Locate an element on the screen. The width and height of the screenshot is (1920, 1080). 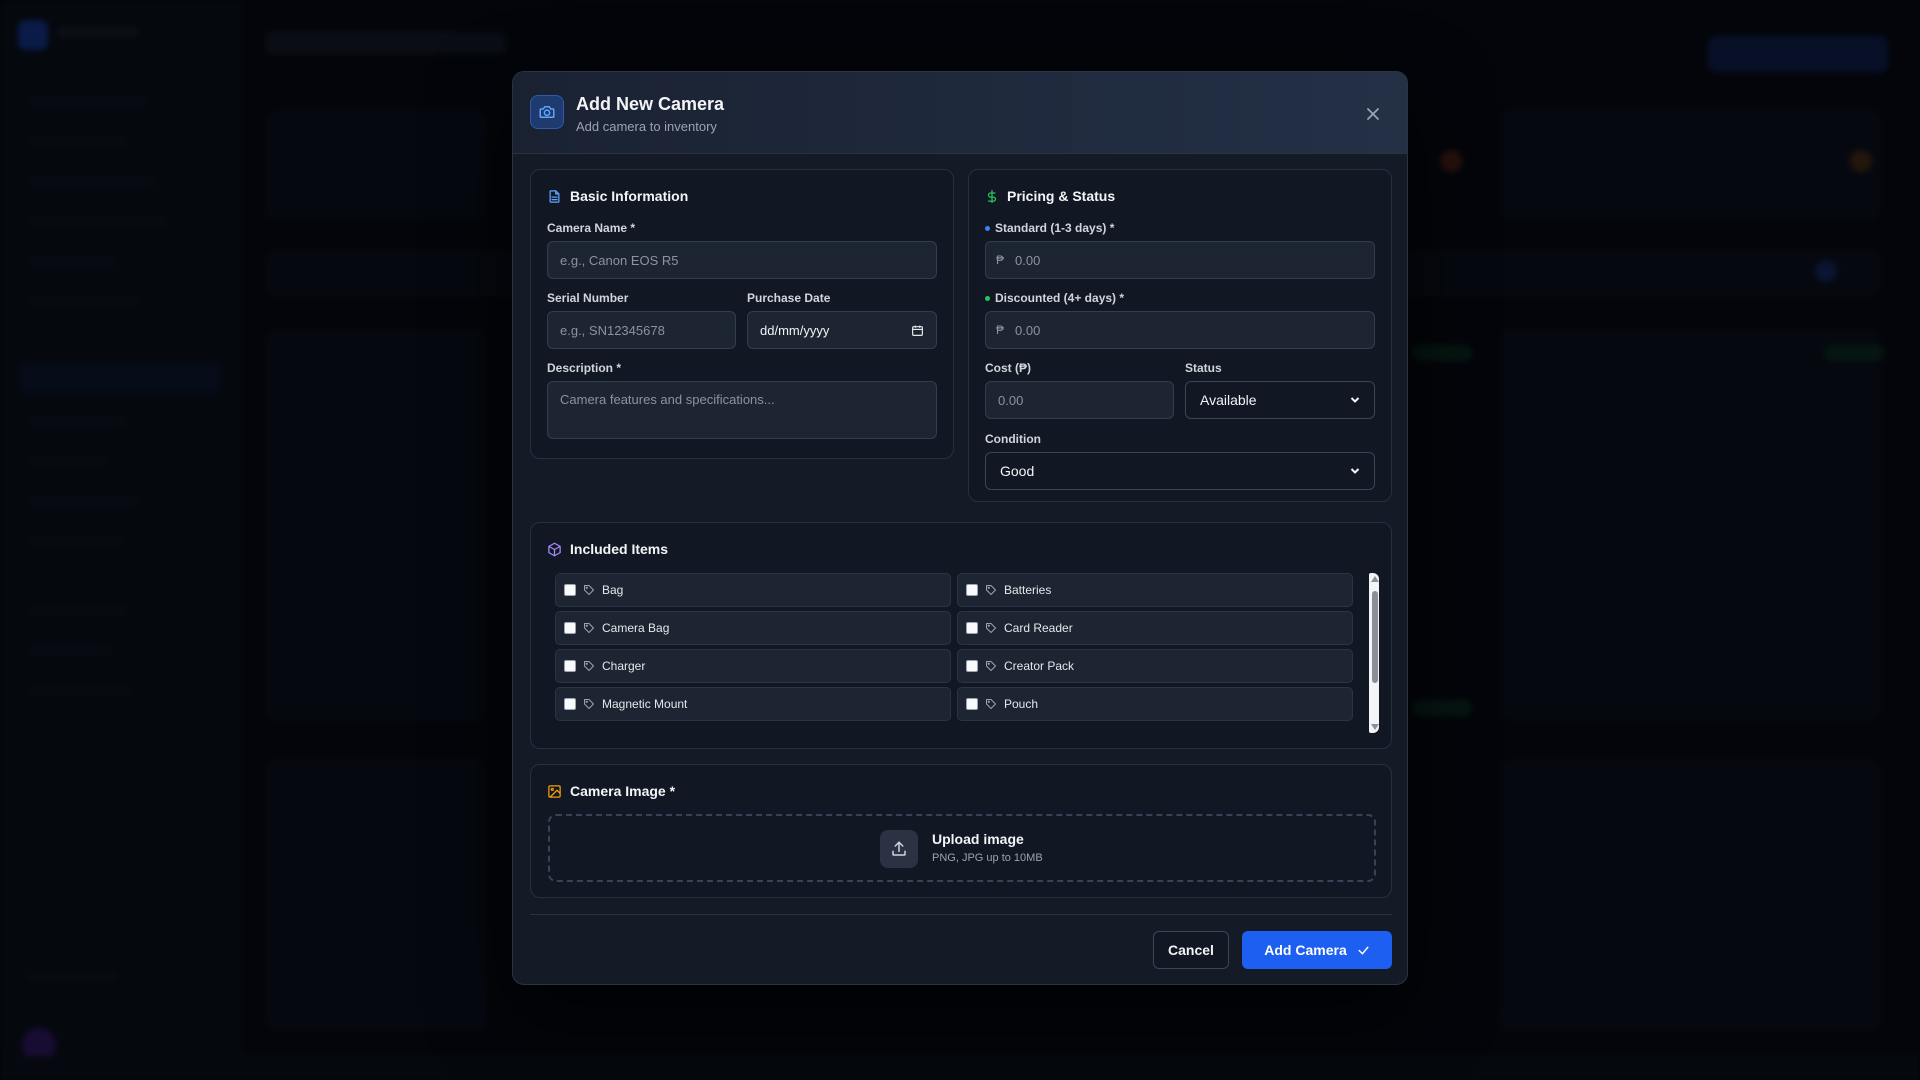
purchase-date-label-text: Purchase Date is located at coordinates (789, 298).